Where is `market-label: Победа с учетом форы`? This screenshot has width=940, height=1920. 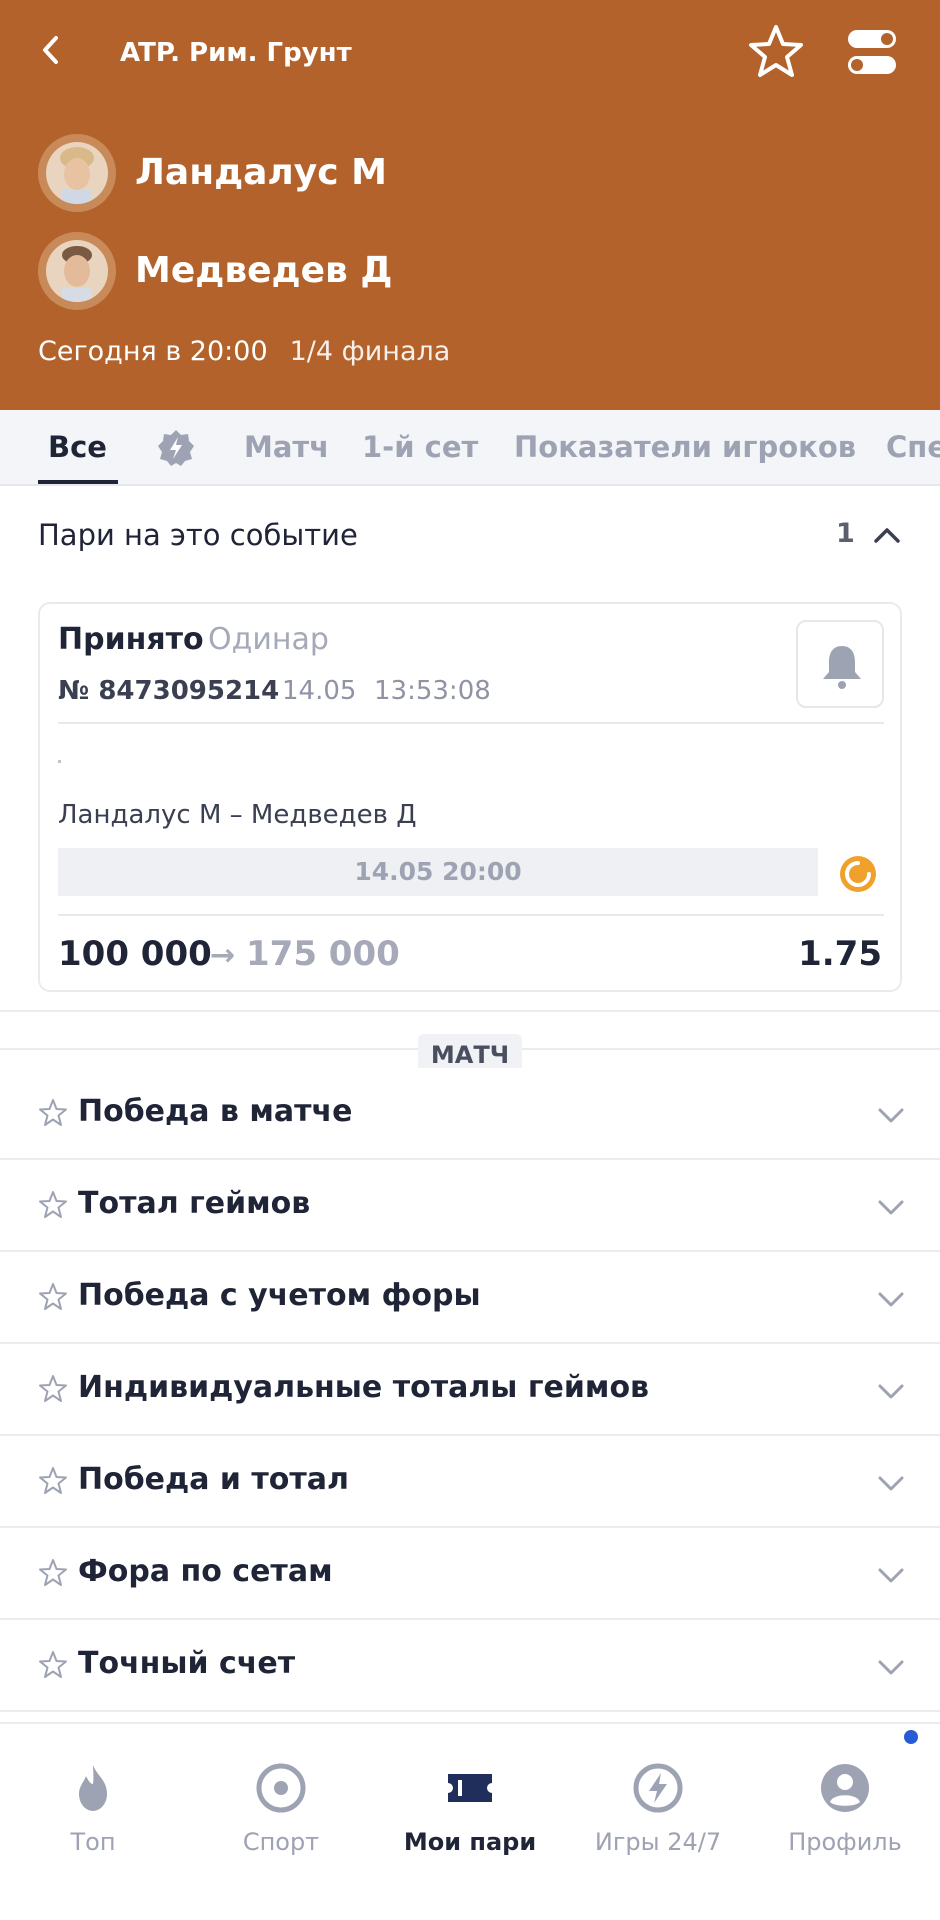 market-label: Победа с учетом форы is located at coordinates (279, 1295).